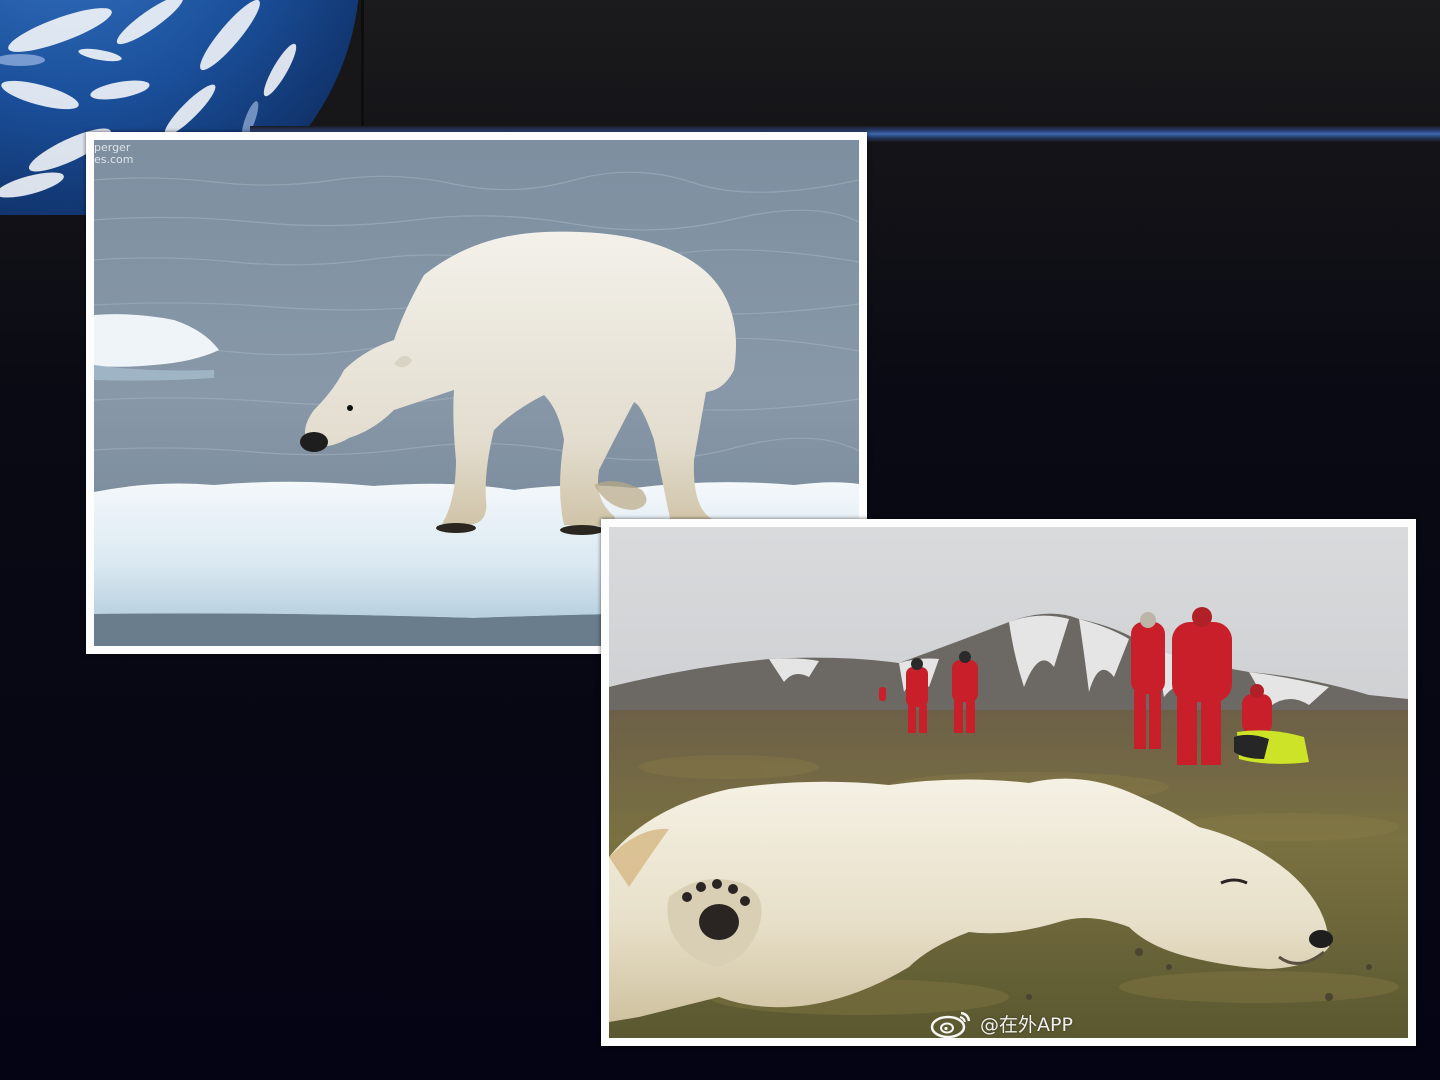  What do you see at coordinates (1026, 1024) in the screenshot?
I see `watermark-text: @在外APP` at bounding box center [1026, 1024].